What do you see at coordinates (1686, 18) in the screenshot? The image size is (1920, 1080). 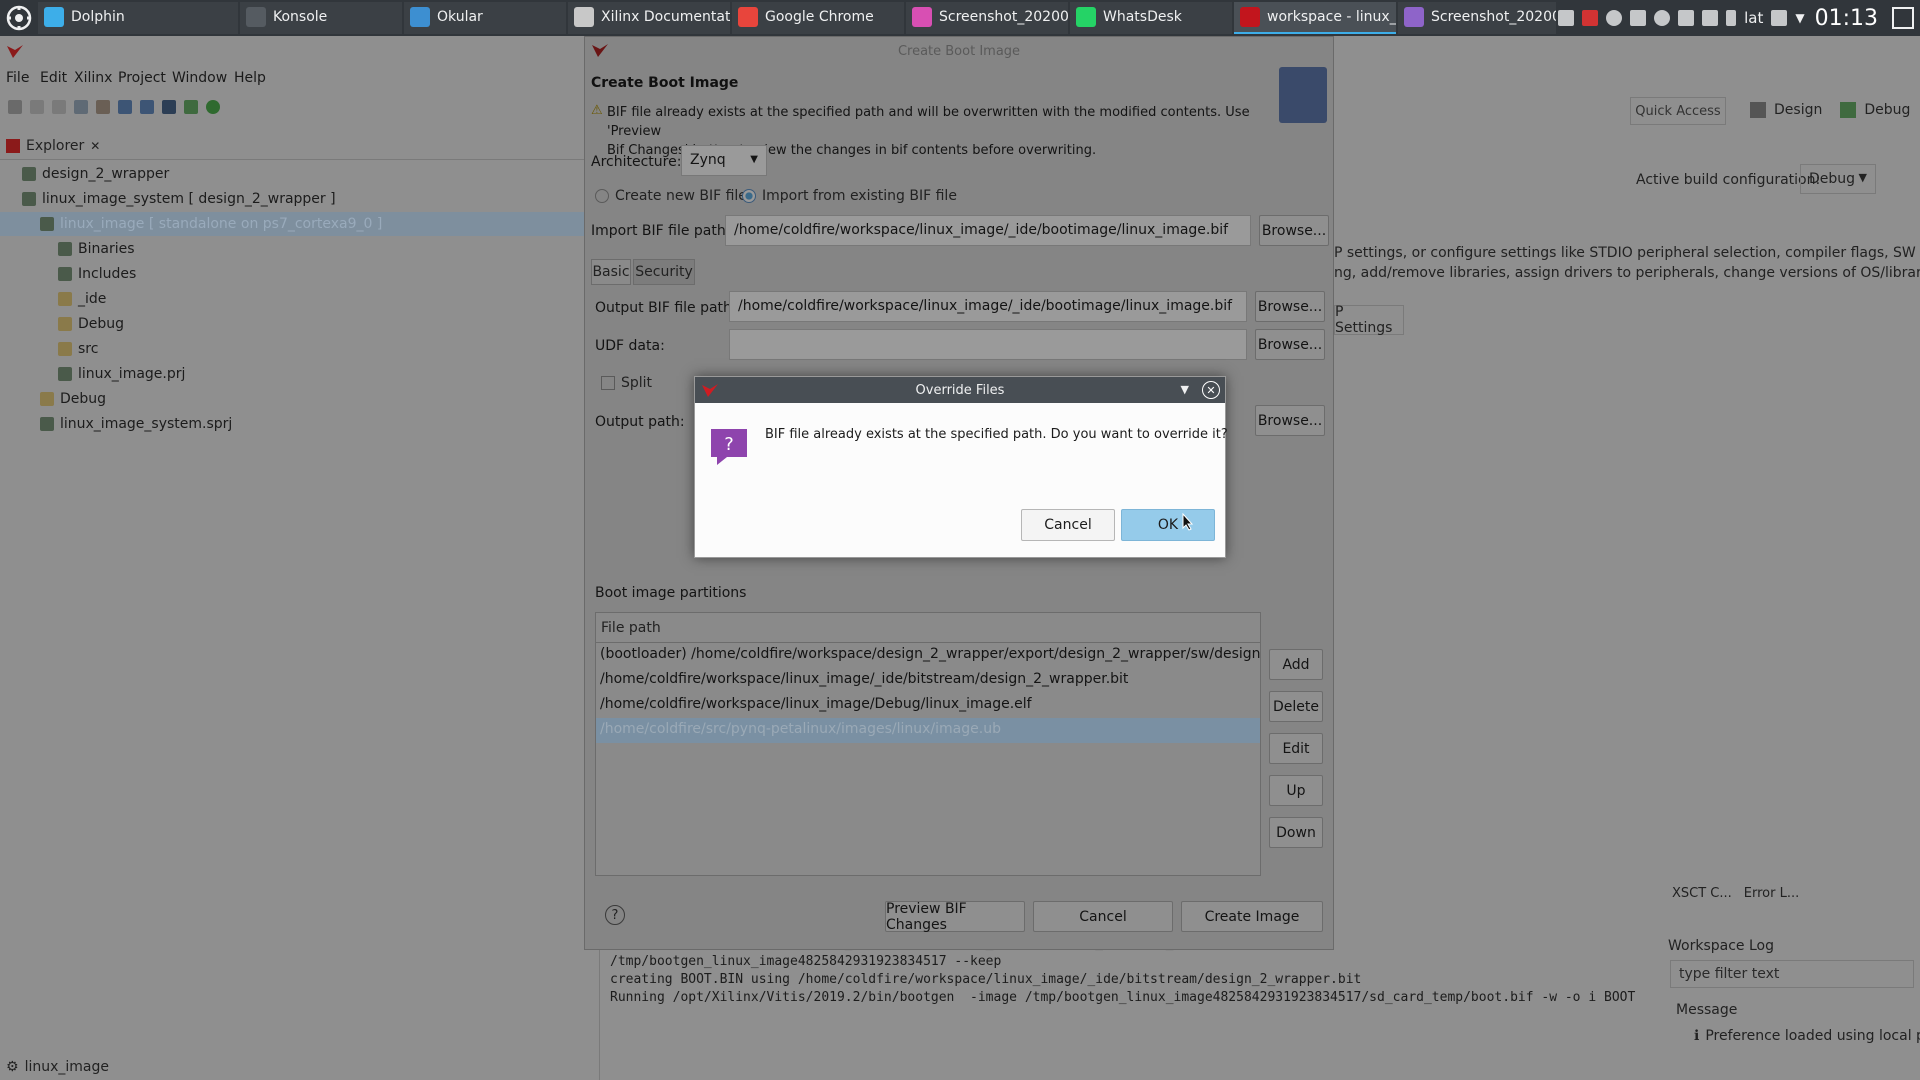 I see `volume-icon` at bounding box center [1686, 18].